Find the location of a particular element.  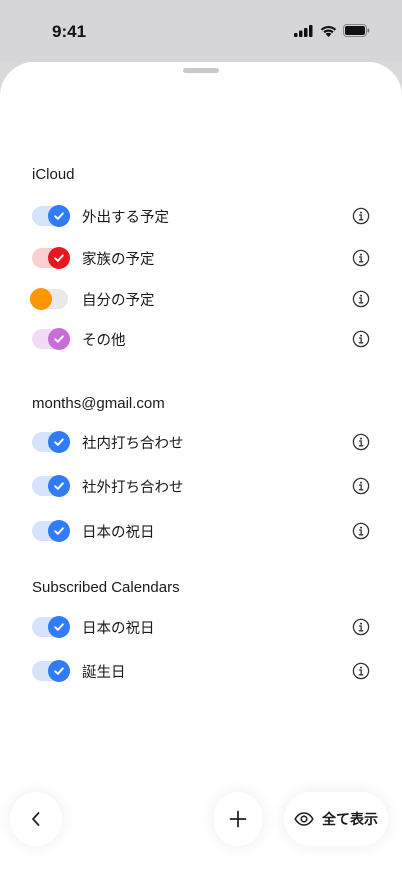

add-calendar-button is located at coordinates (238, 819).